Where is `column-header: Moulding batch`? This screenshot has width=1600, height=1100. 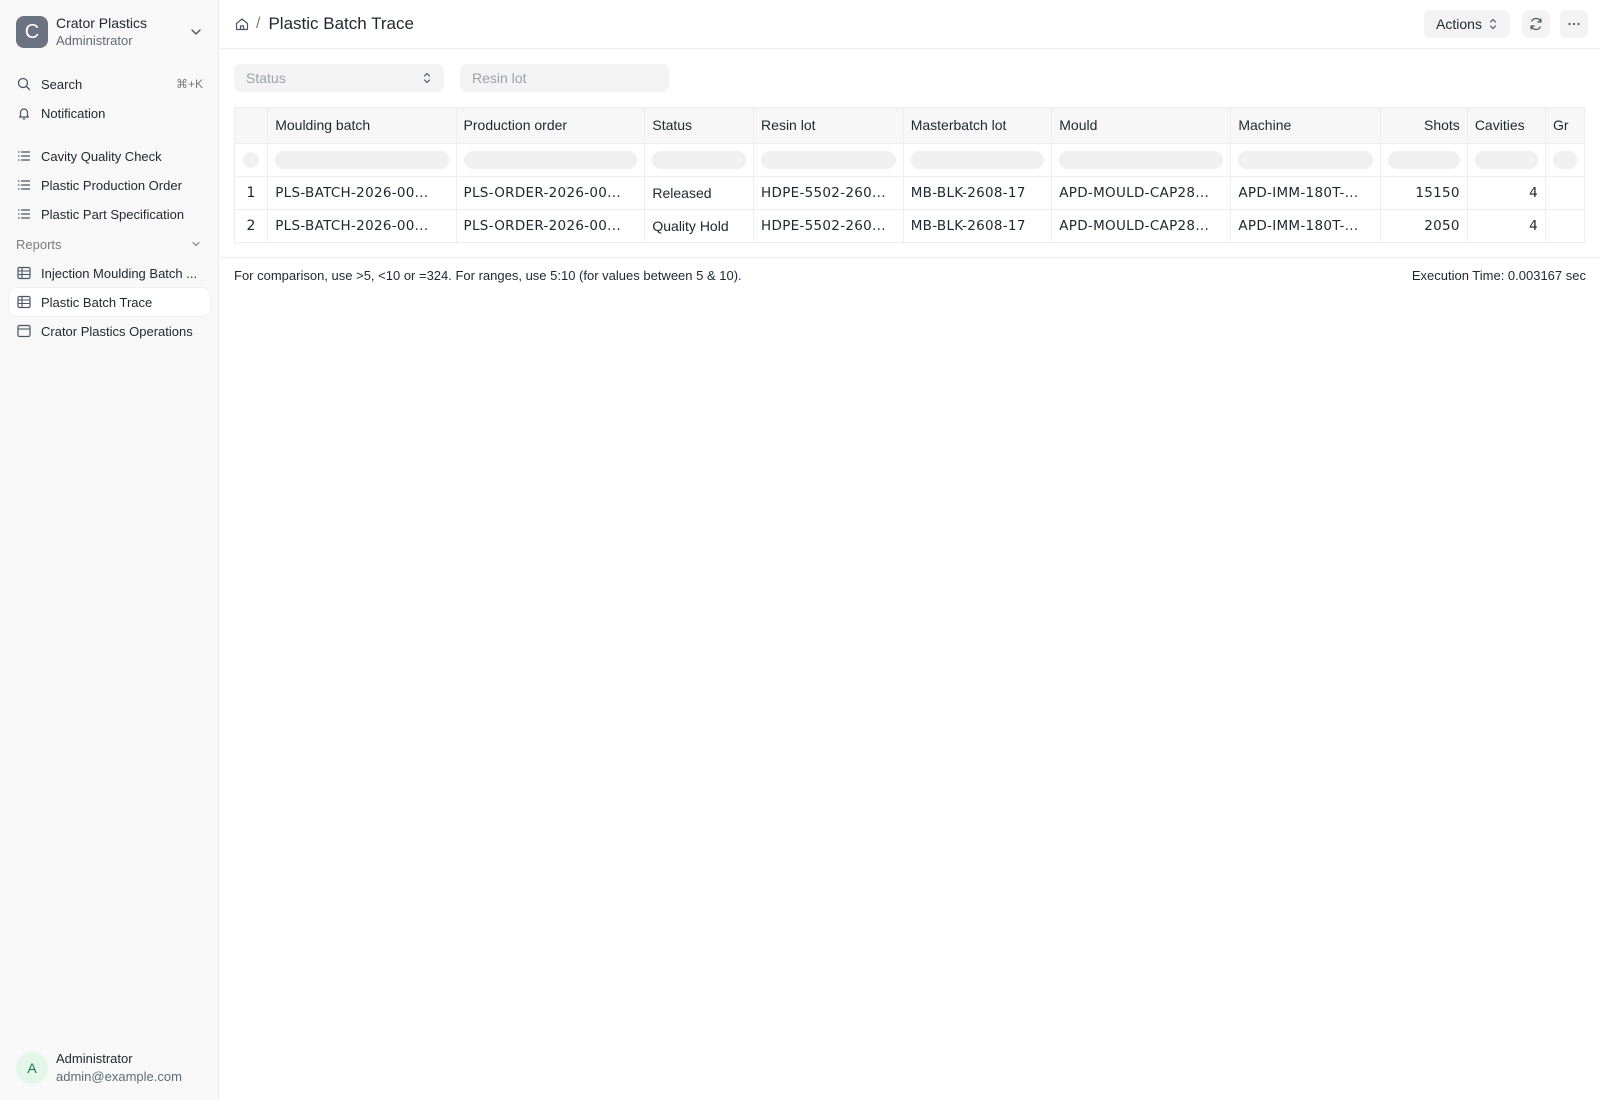 column-header: Moulding batch is located at coordinates (362, 126).